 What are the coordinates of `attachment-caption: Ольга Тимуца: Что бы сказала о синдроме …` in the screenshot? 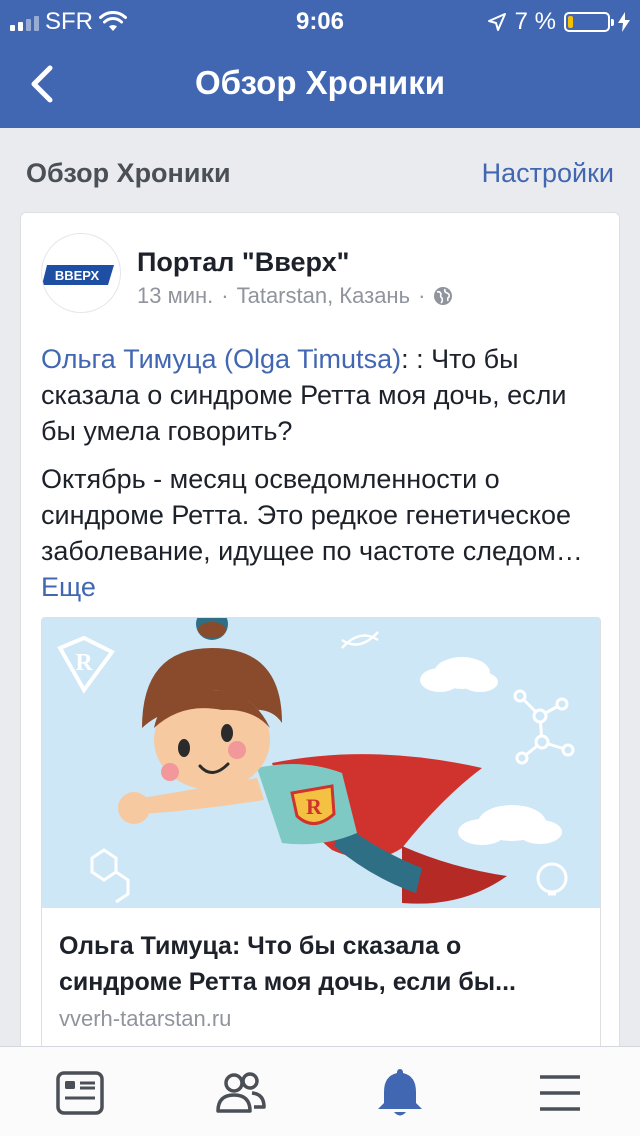 It's located at (321, 978).